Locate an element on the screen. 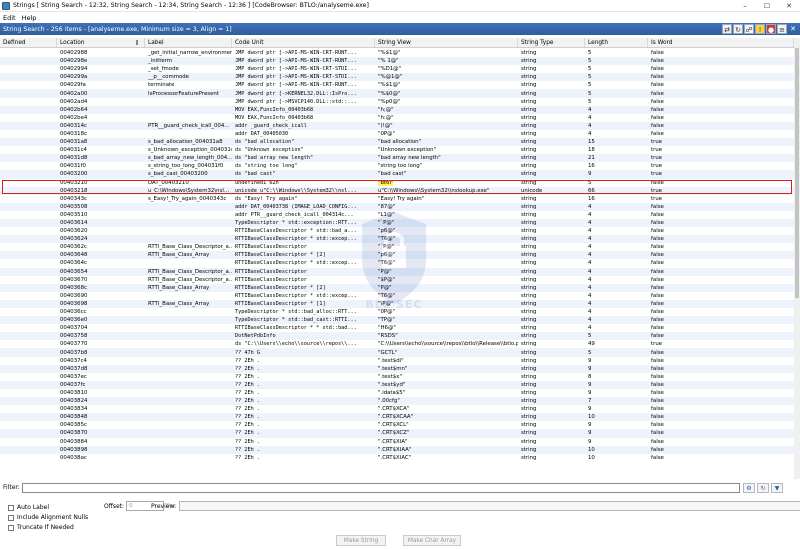  col-location: Location is located at coordinates (101, 42).